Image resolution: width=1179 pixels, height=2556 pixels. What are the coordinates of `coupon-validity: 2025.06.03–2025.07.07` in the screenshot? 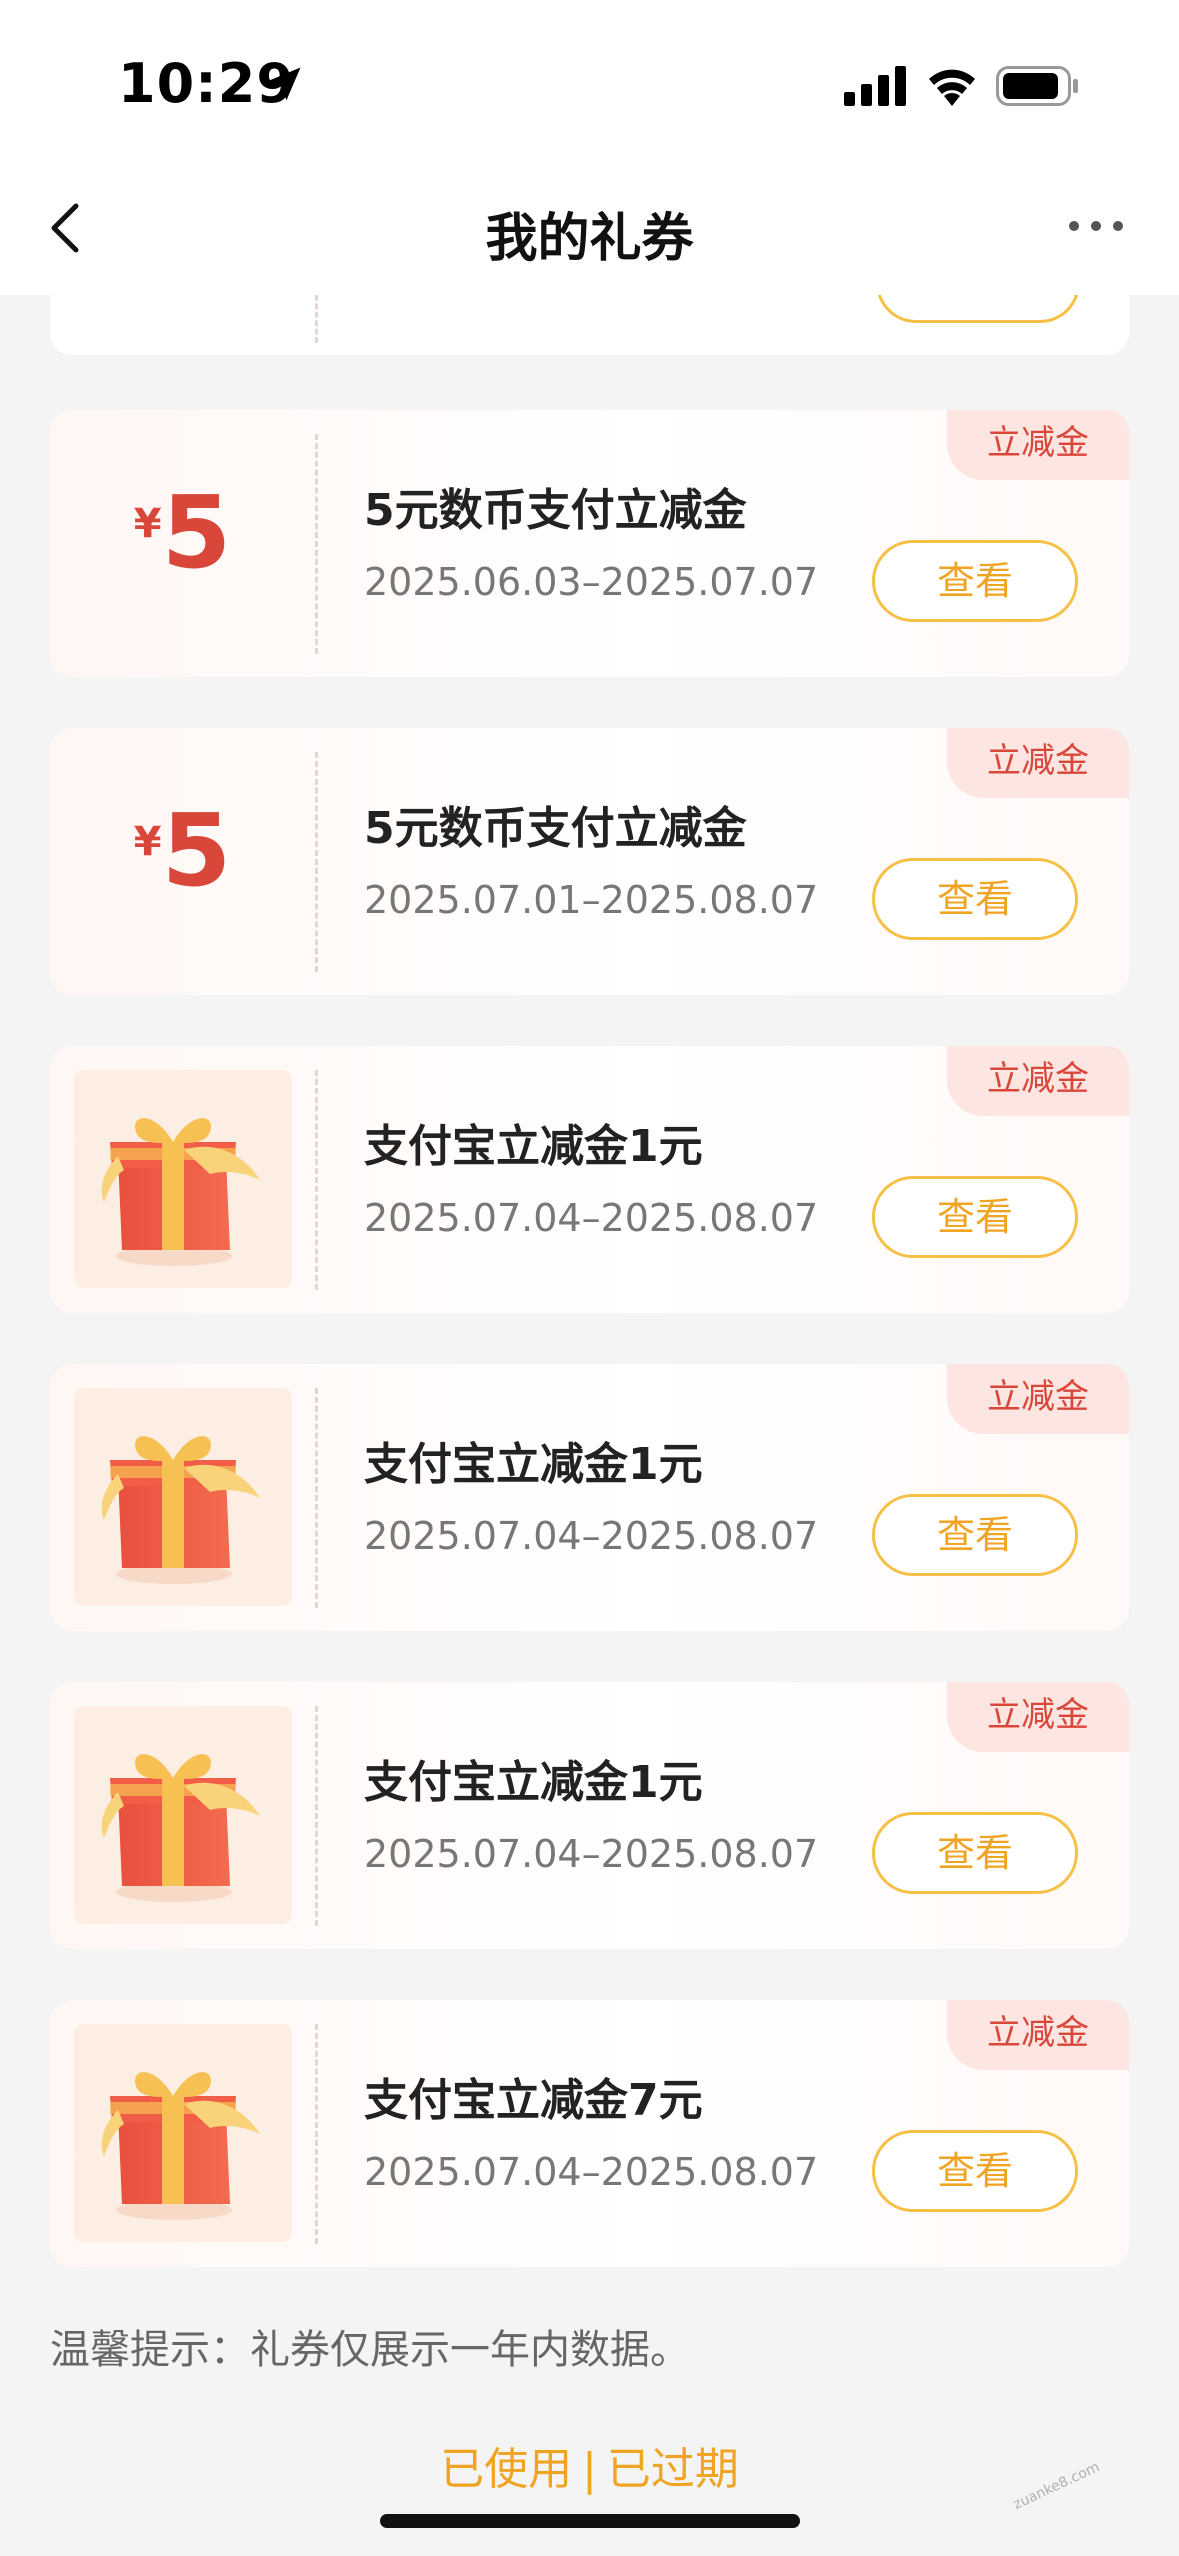 It's located at (591, 582).